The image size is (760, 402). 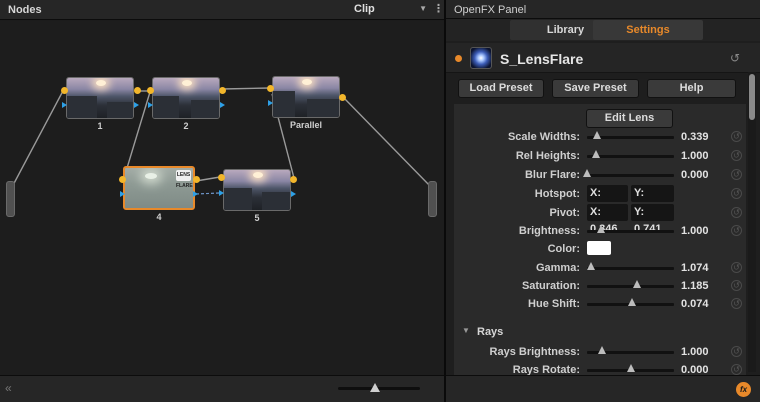 What do you see at coordinates (648, 30) in the screenshot?
I see `tab-settings: Settings` at bounding box center [648, 30].